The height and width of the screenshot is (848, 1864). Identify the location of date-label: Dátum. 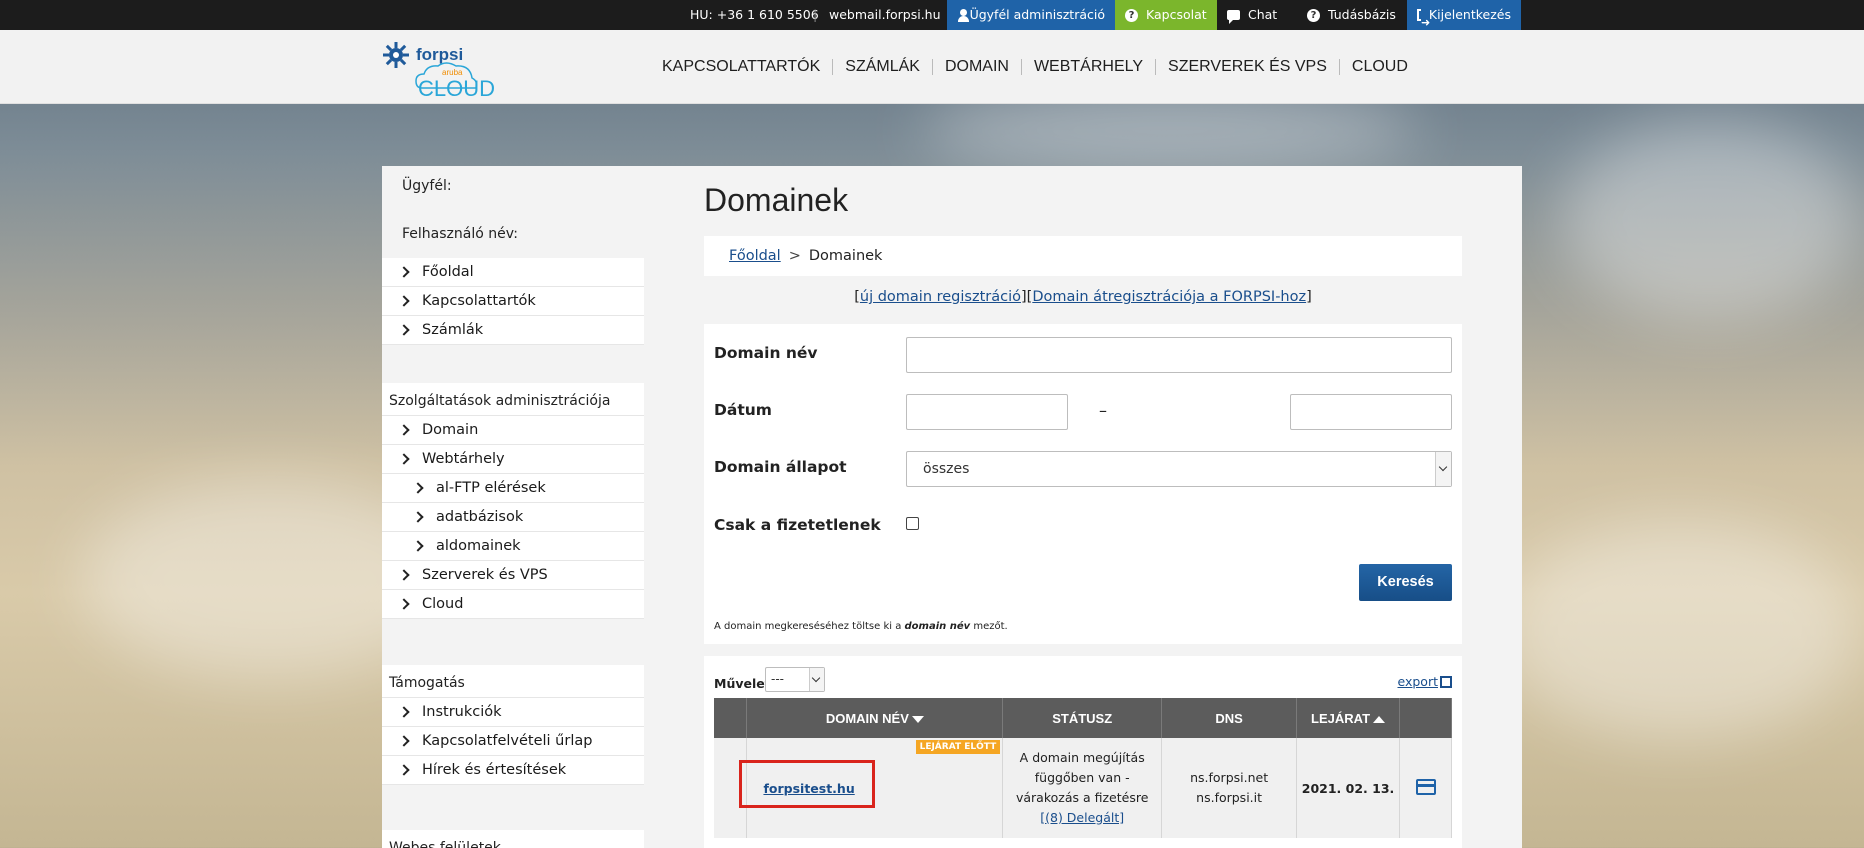
(743, 410).